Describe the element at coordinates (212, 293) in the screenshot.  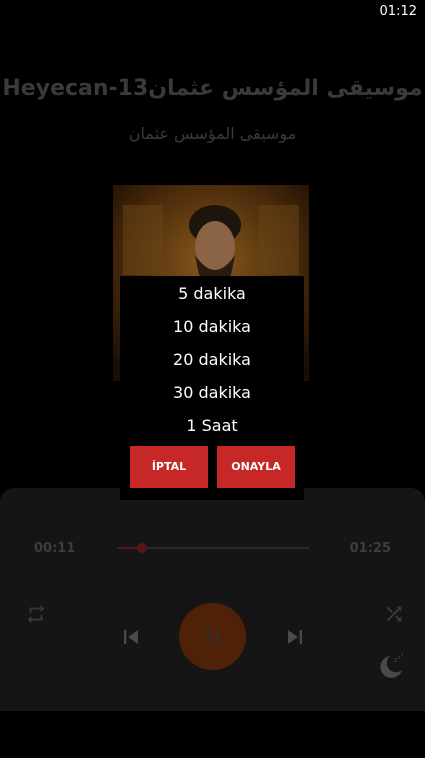
I see `sleep-option-5-min: 5 dakika` at that location.